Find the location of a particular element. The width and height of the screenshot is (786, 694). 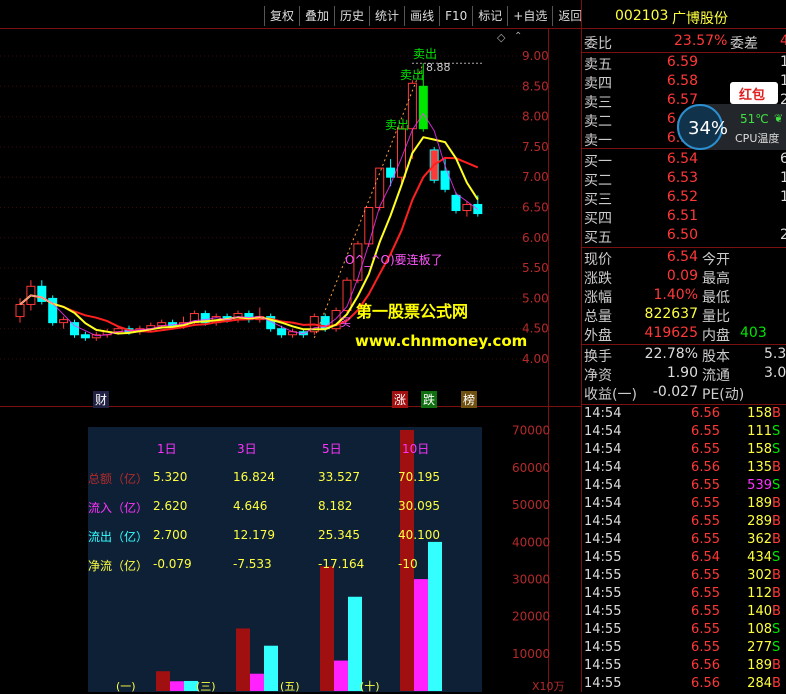

bid-row: 买三 6.52 1 is located at coordinates (685, 198).